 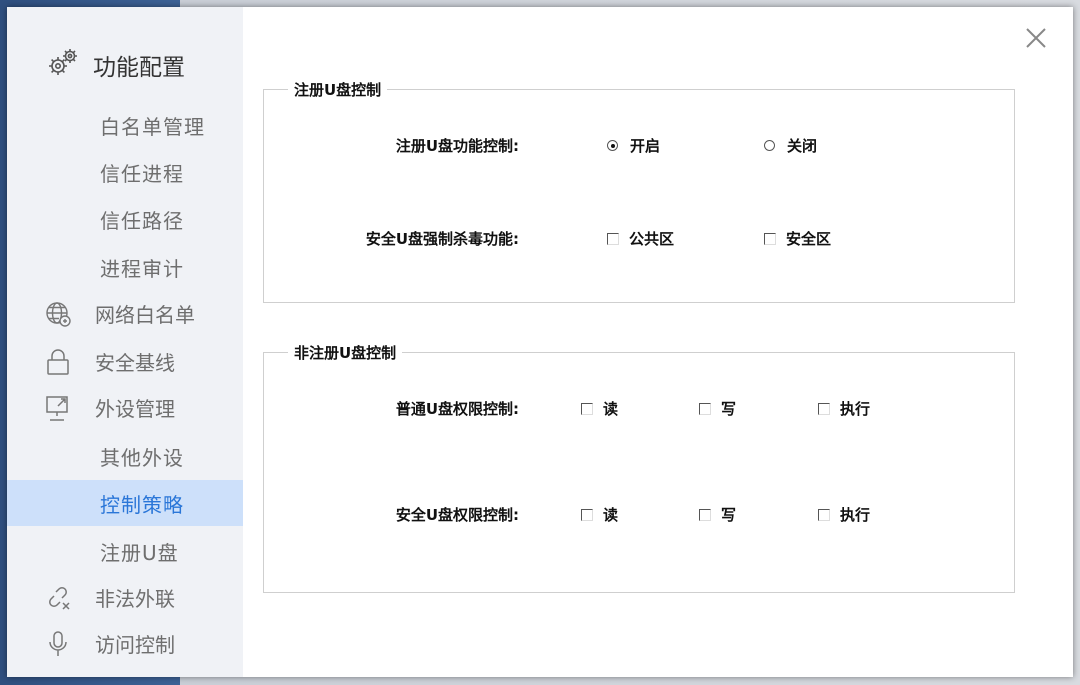 What do you see at coordinates (717, 408) in the screenshot?
I see `checkbox-normal-write: 写` at bounding box center [717, 408].